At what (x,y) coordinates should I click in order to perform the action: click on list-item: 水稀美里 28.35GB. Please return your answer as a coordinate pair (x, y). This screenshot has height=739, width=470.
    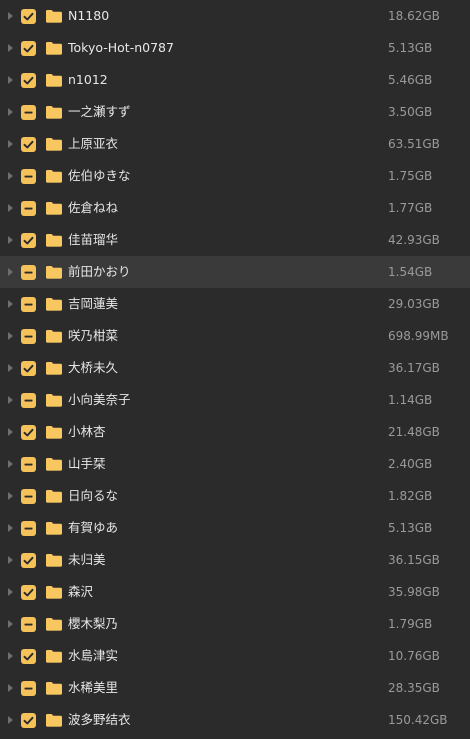
    Looking at the image, I should click on (235, 688).